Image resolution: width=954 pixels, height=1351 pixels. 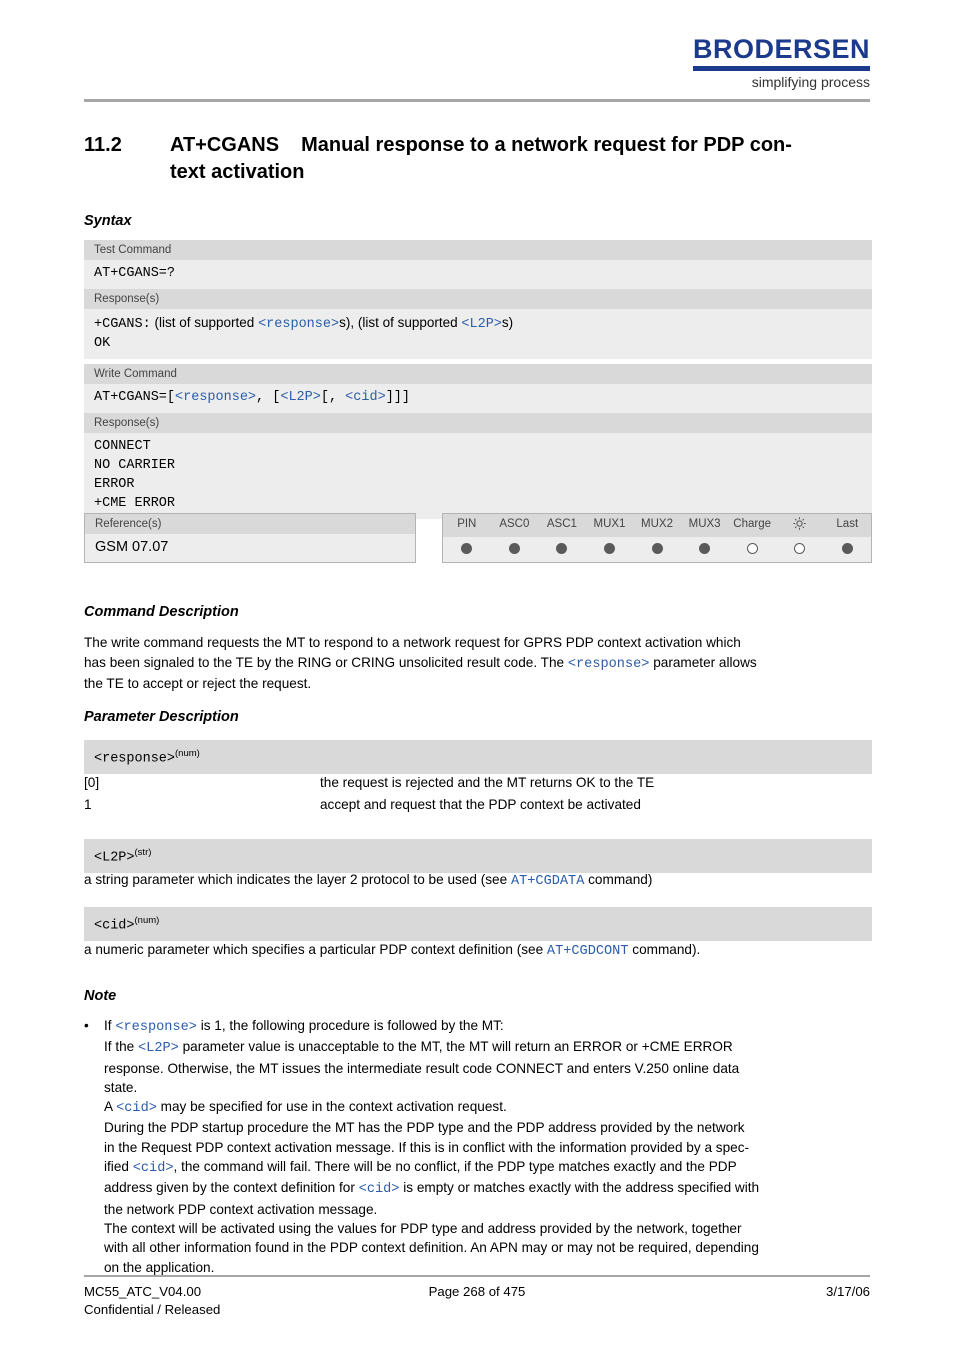 I want to click on heading-note: Note, so click(x=100, y=996).